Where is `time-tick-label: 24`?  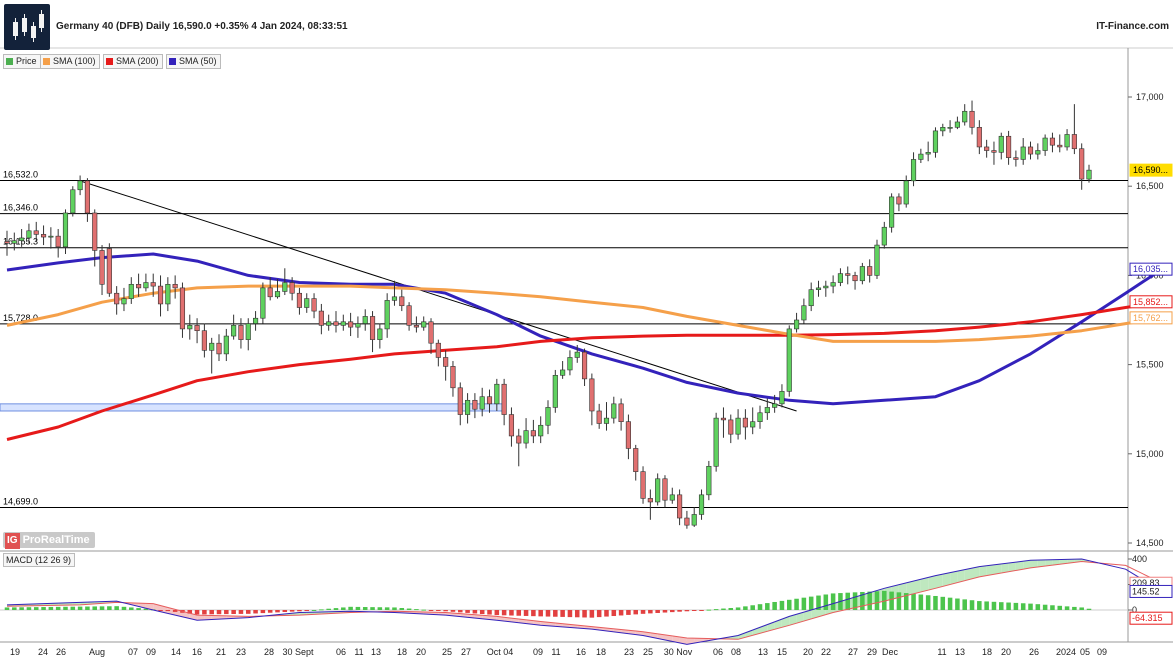
time-tick-label: 24 is located at coordinates (43, 652).